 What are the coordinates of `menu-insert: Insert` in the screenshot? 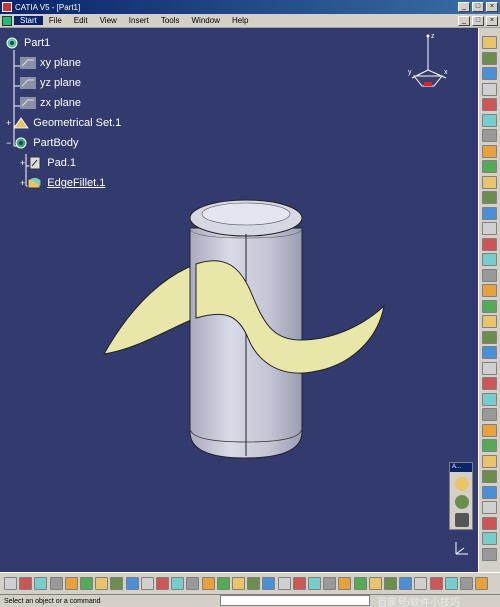 It's located at (139, 20).